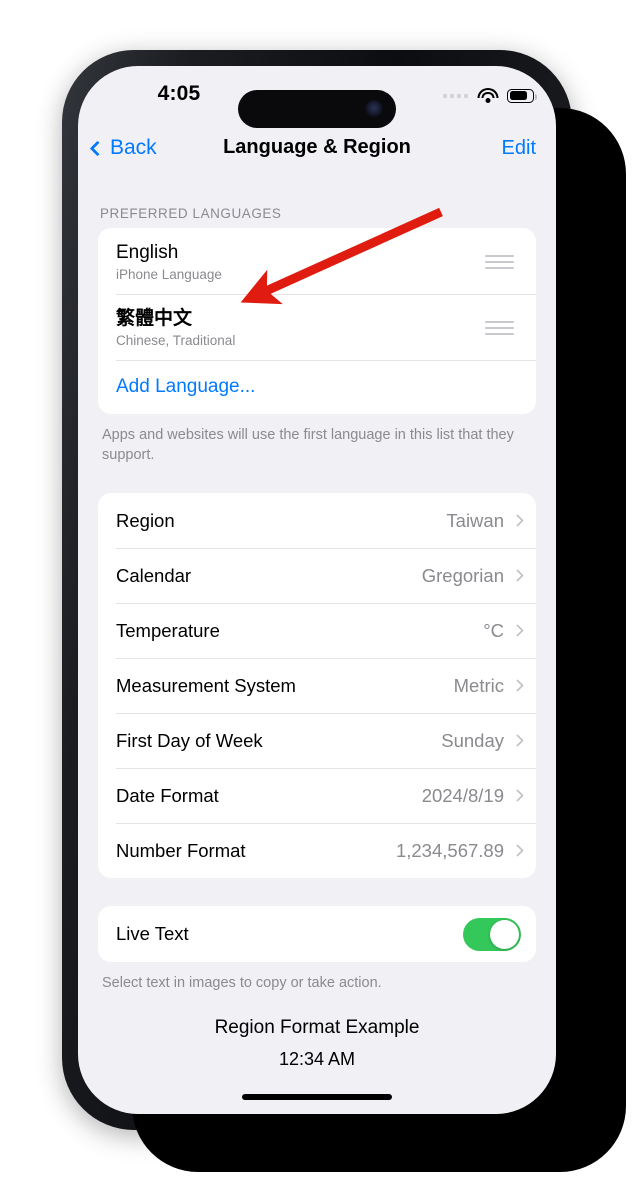 This screenshot has width=635, height=1200. I want to click on language-name: 繁體中文, so click(154, 318).